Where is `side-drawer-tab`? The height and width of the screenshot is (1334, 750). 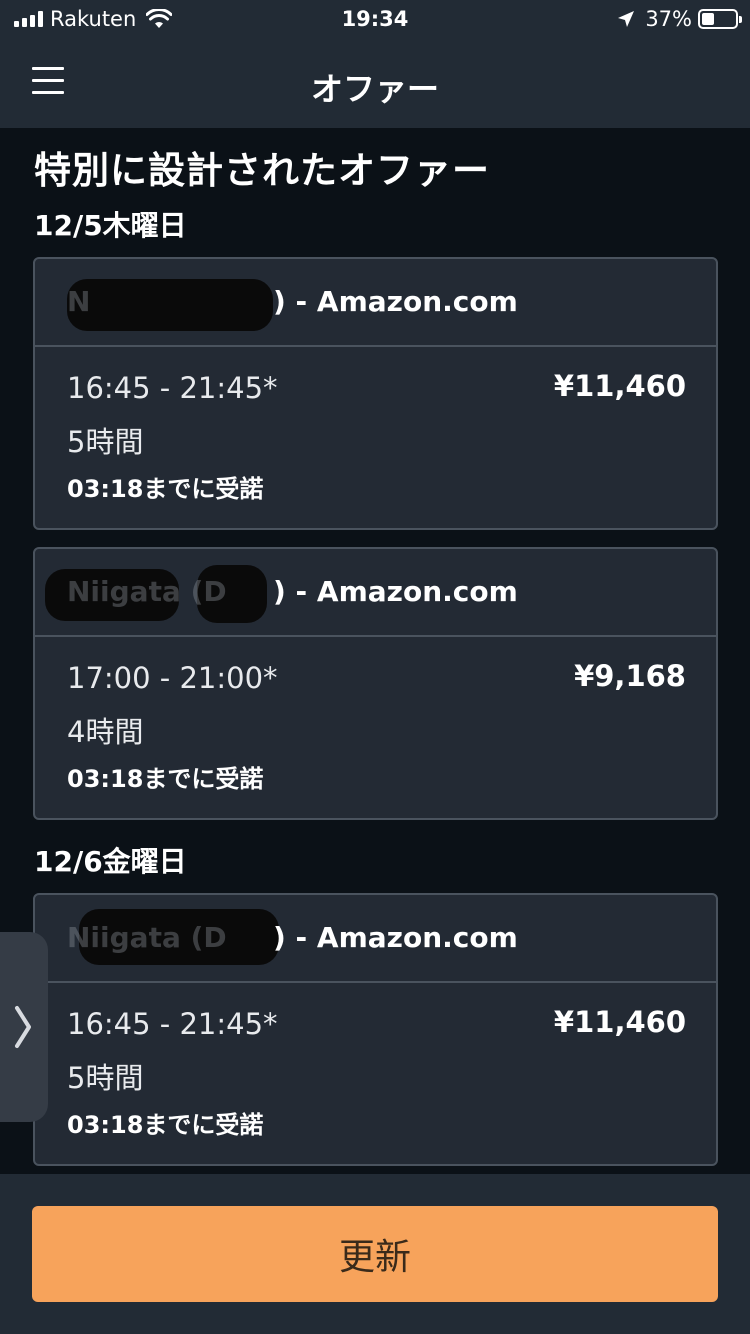
side-drawer-tab is located at coordinates (24, 1027).